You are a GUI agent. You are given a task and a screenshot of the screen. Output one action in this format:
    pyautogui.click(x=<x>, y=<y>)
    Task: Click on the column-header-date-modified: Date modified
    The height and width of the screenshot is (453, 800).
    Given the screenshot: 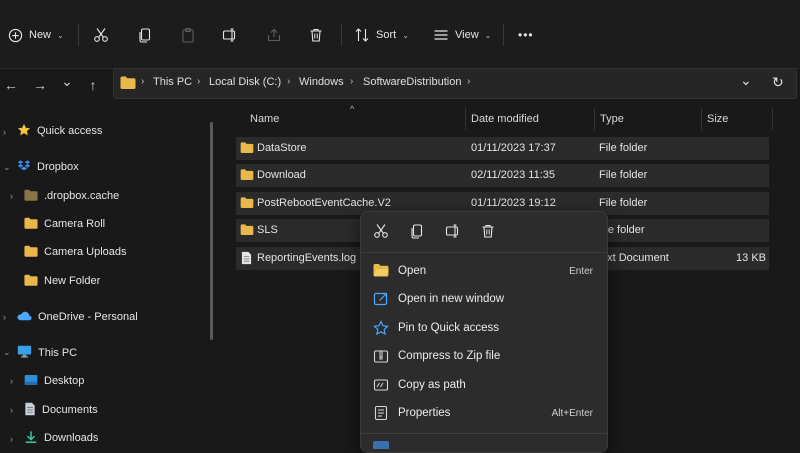 What is the action you would take?
    pyautogui.click(x=505, y=119)
    